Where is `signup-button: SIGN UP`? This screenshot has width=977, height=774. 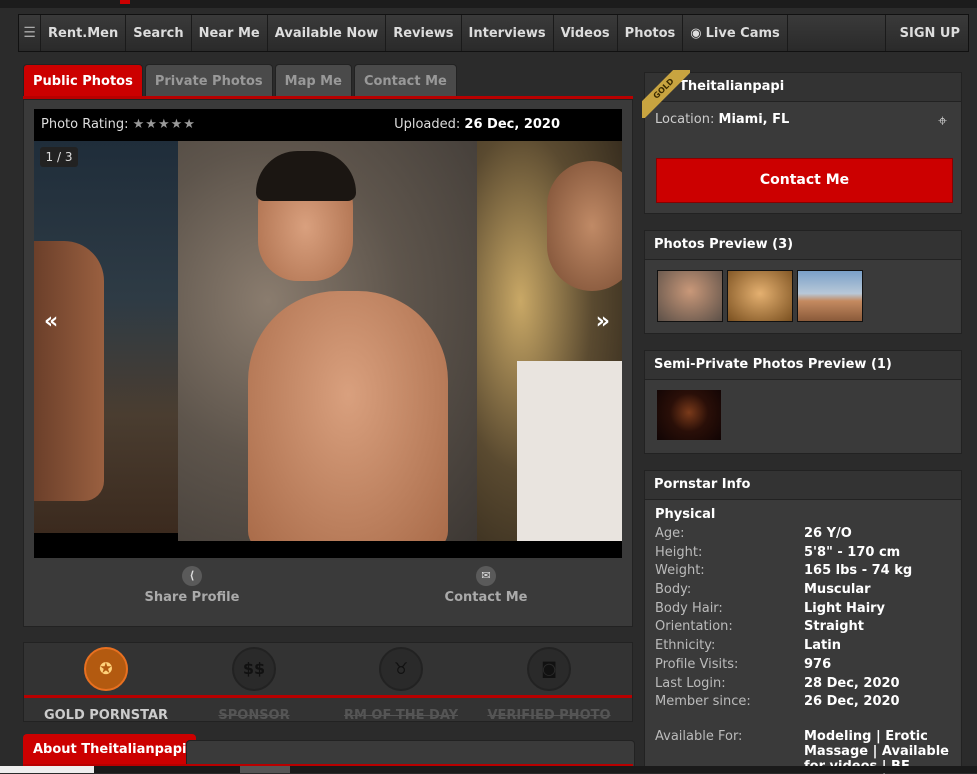
signup-button: SIGN UP is located at coordinates (926, 33).